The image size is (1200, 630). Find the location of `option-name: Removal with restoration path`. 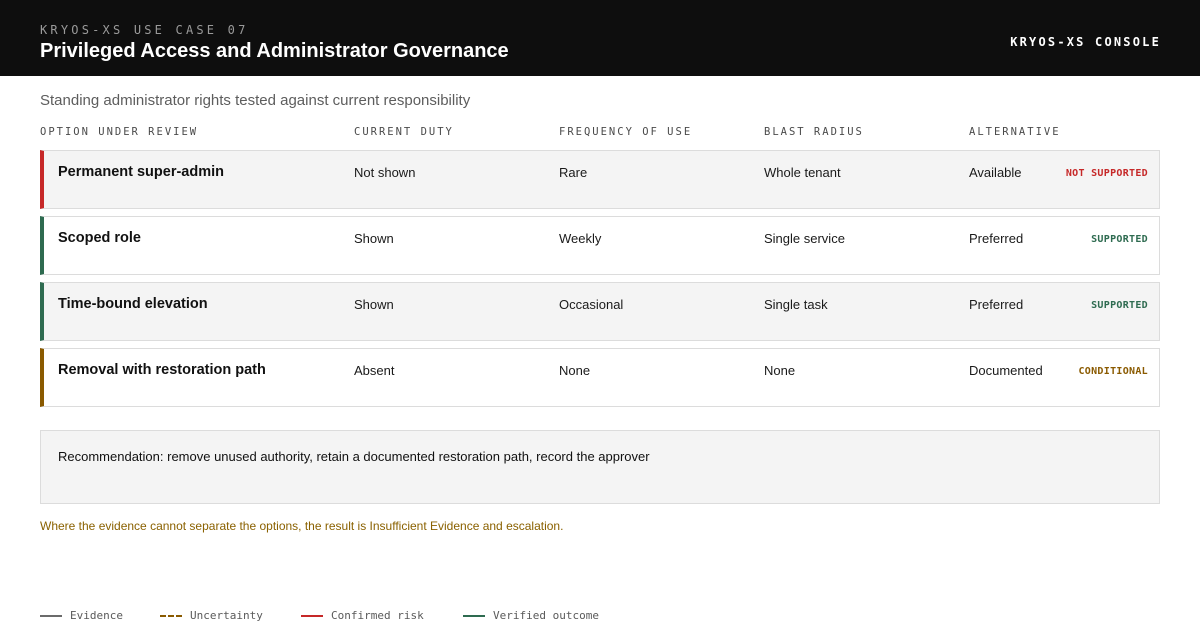

option-name: Removal with restoration path is located at coordinates (162, 370).